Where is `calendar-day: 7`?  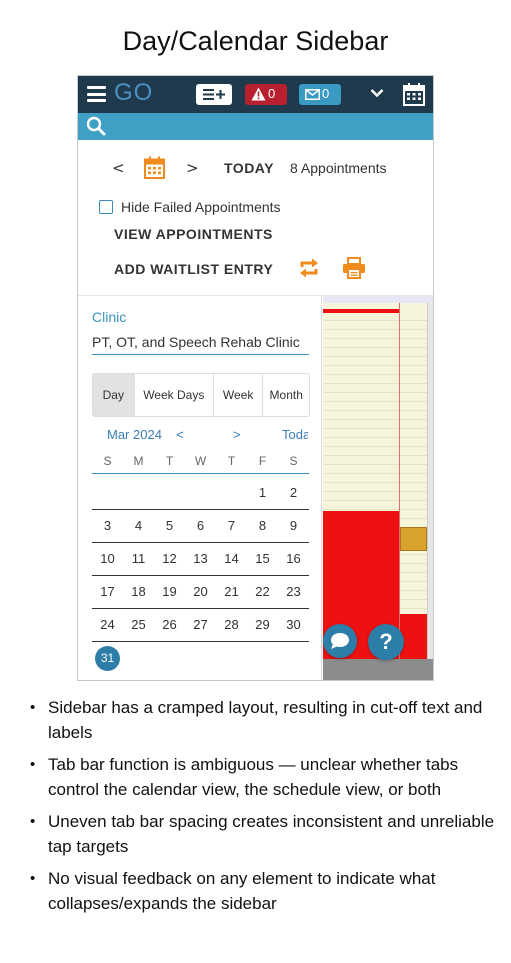
calendar-day: 7 is located at coordinates (231, 526).